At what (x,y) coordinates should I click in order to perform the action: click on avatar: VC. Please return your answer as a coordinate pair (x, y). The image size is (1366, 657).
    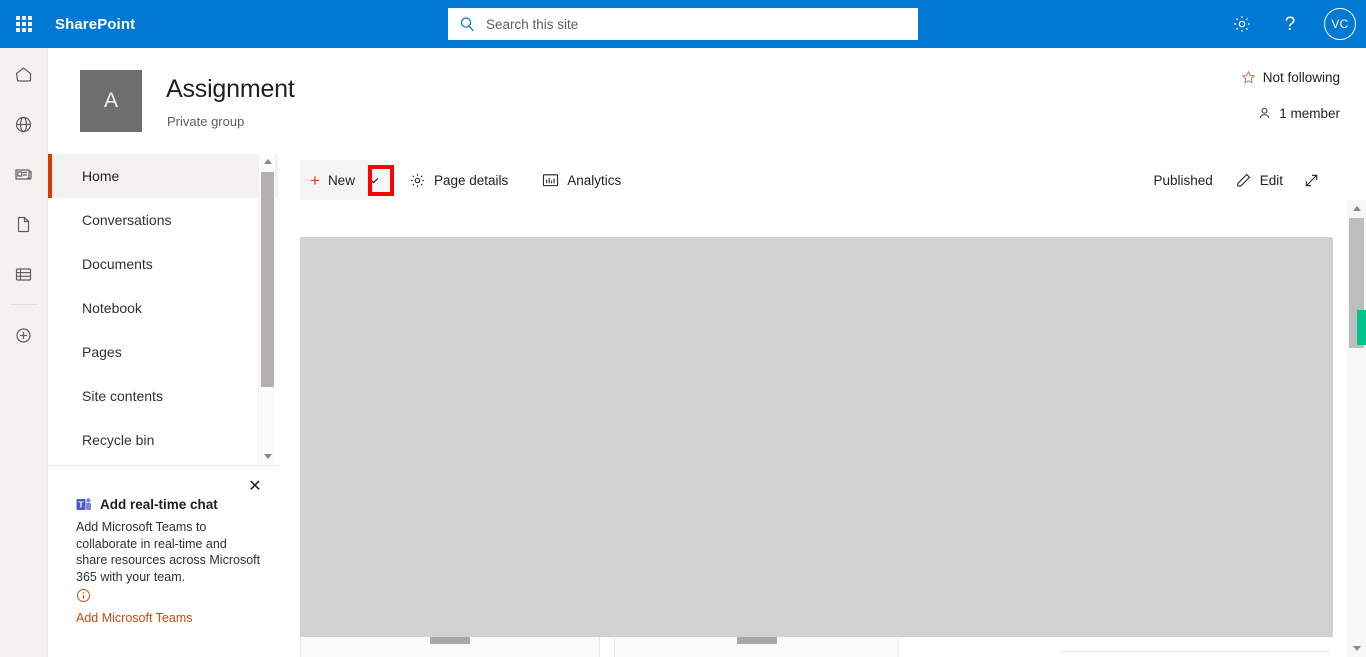
    Looking at the image, I should click on (1340, 24).